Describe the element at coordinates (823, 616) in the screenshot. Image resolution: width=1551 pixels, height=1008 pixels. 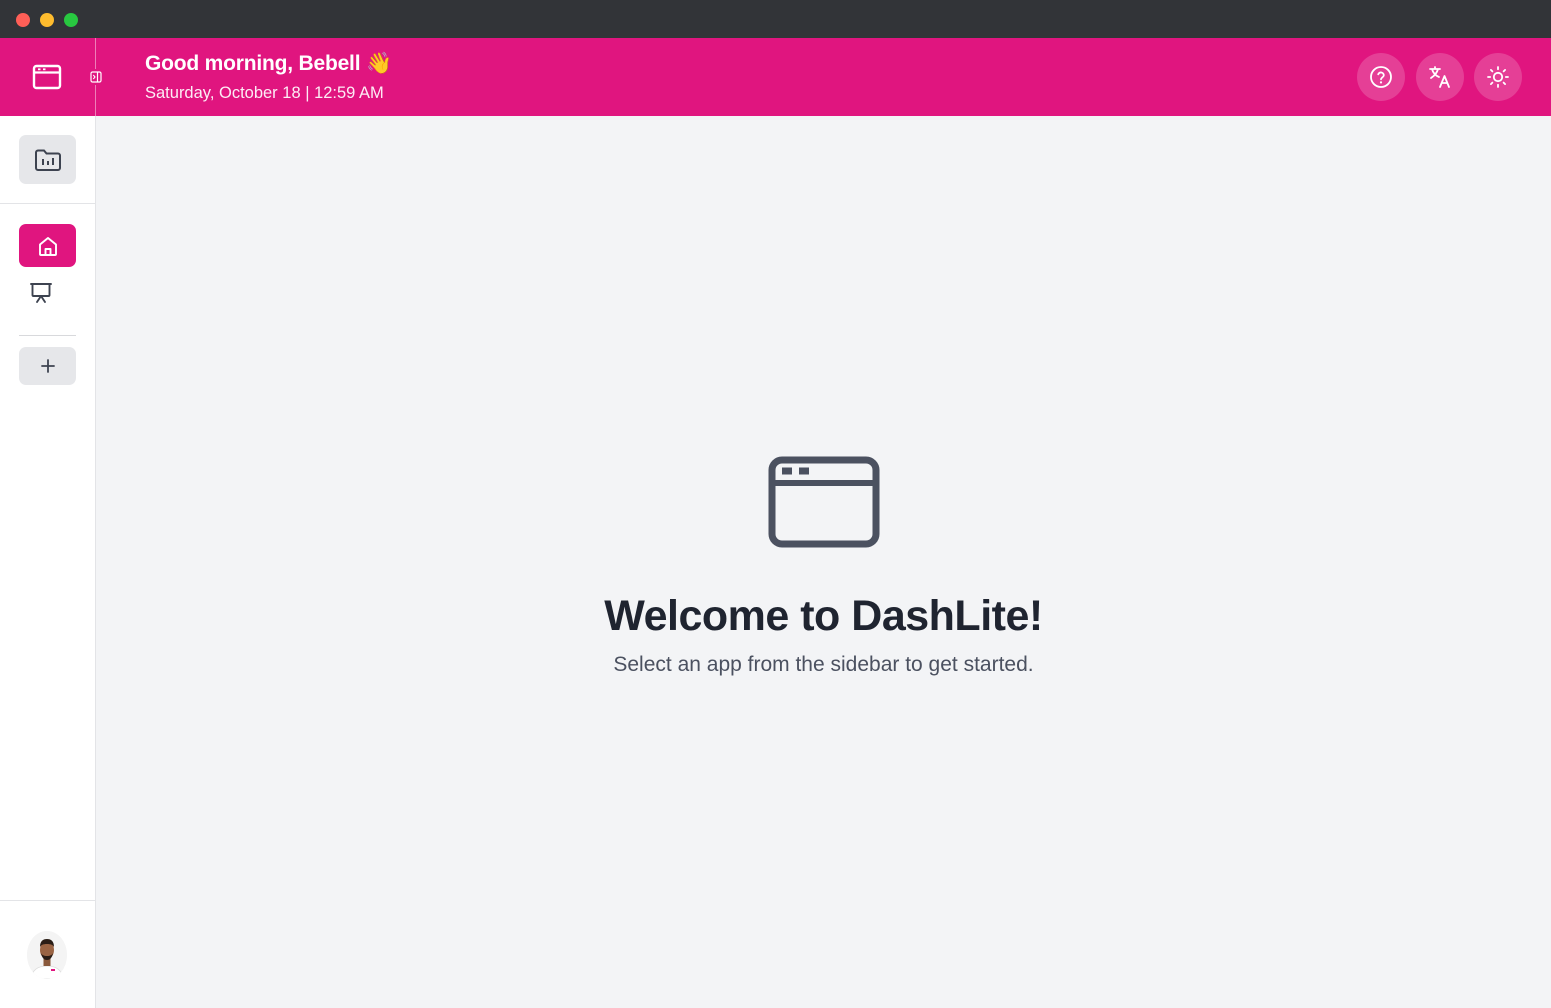
I see `welcome-title: Welcome to DashLite!` at that location.